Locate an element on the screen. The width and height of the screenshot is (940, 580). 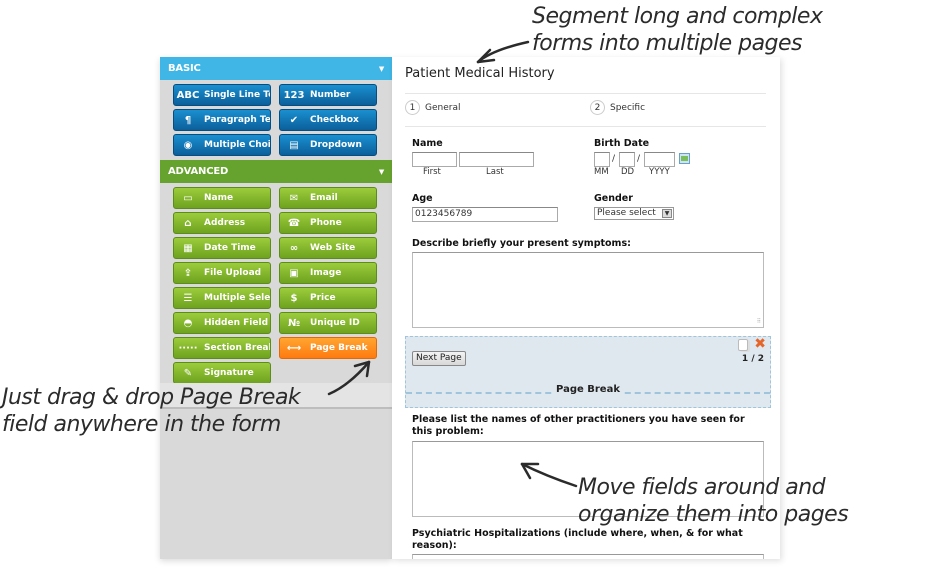
field-button-multiple-choice: ◉ Multiple Choice is located at coordinates (222, 145).